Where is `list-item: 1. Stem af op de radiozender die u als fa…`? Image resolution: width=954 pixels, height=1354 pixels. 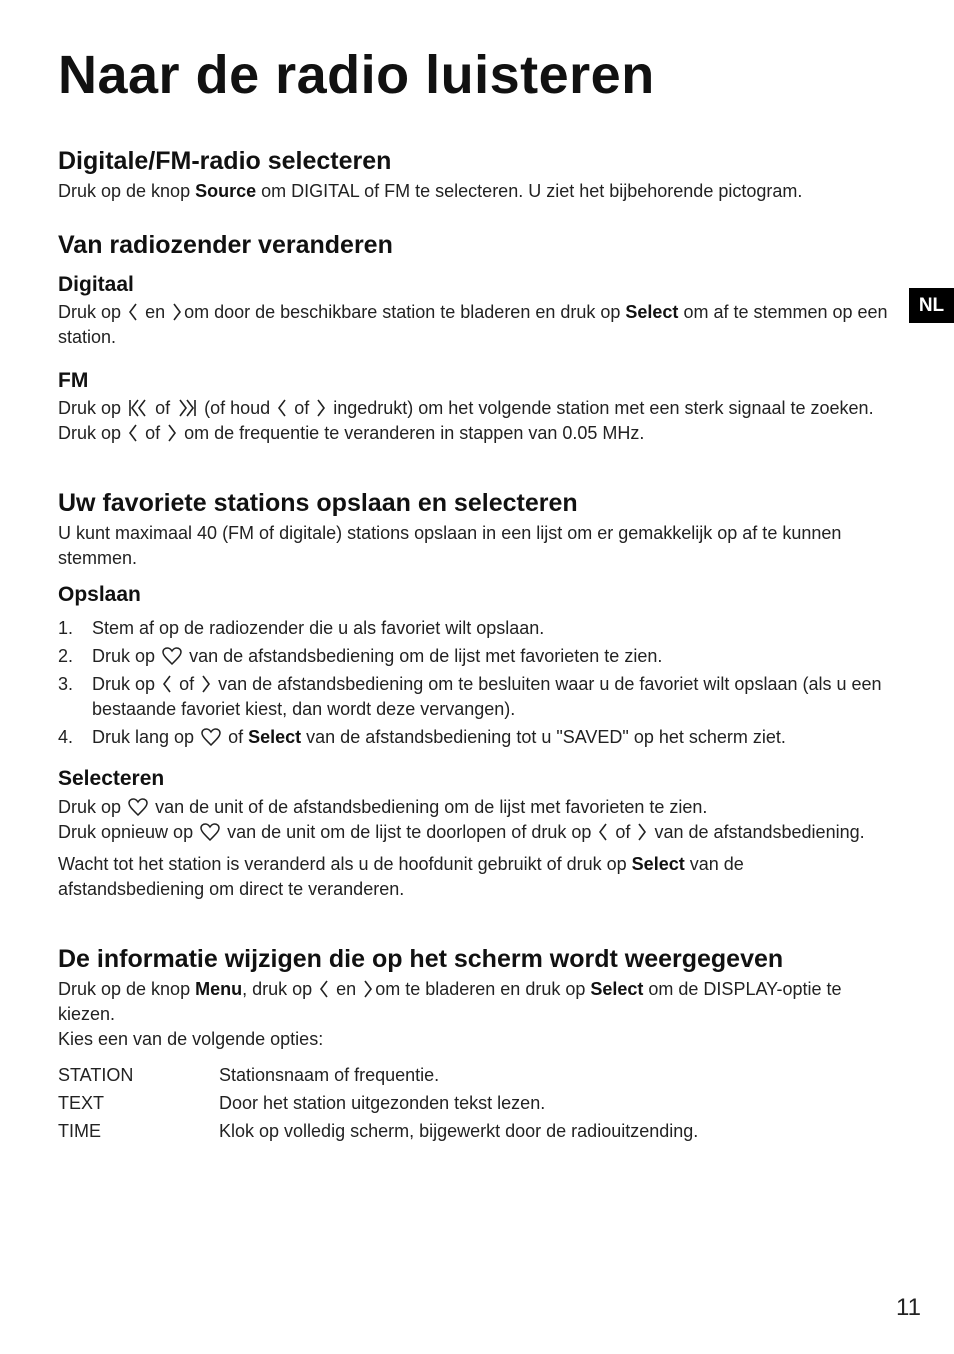 list-item: 1. Stem af op de radiozender die u als fa… is located at coordinates (473, 628).